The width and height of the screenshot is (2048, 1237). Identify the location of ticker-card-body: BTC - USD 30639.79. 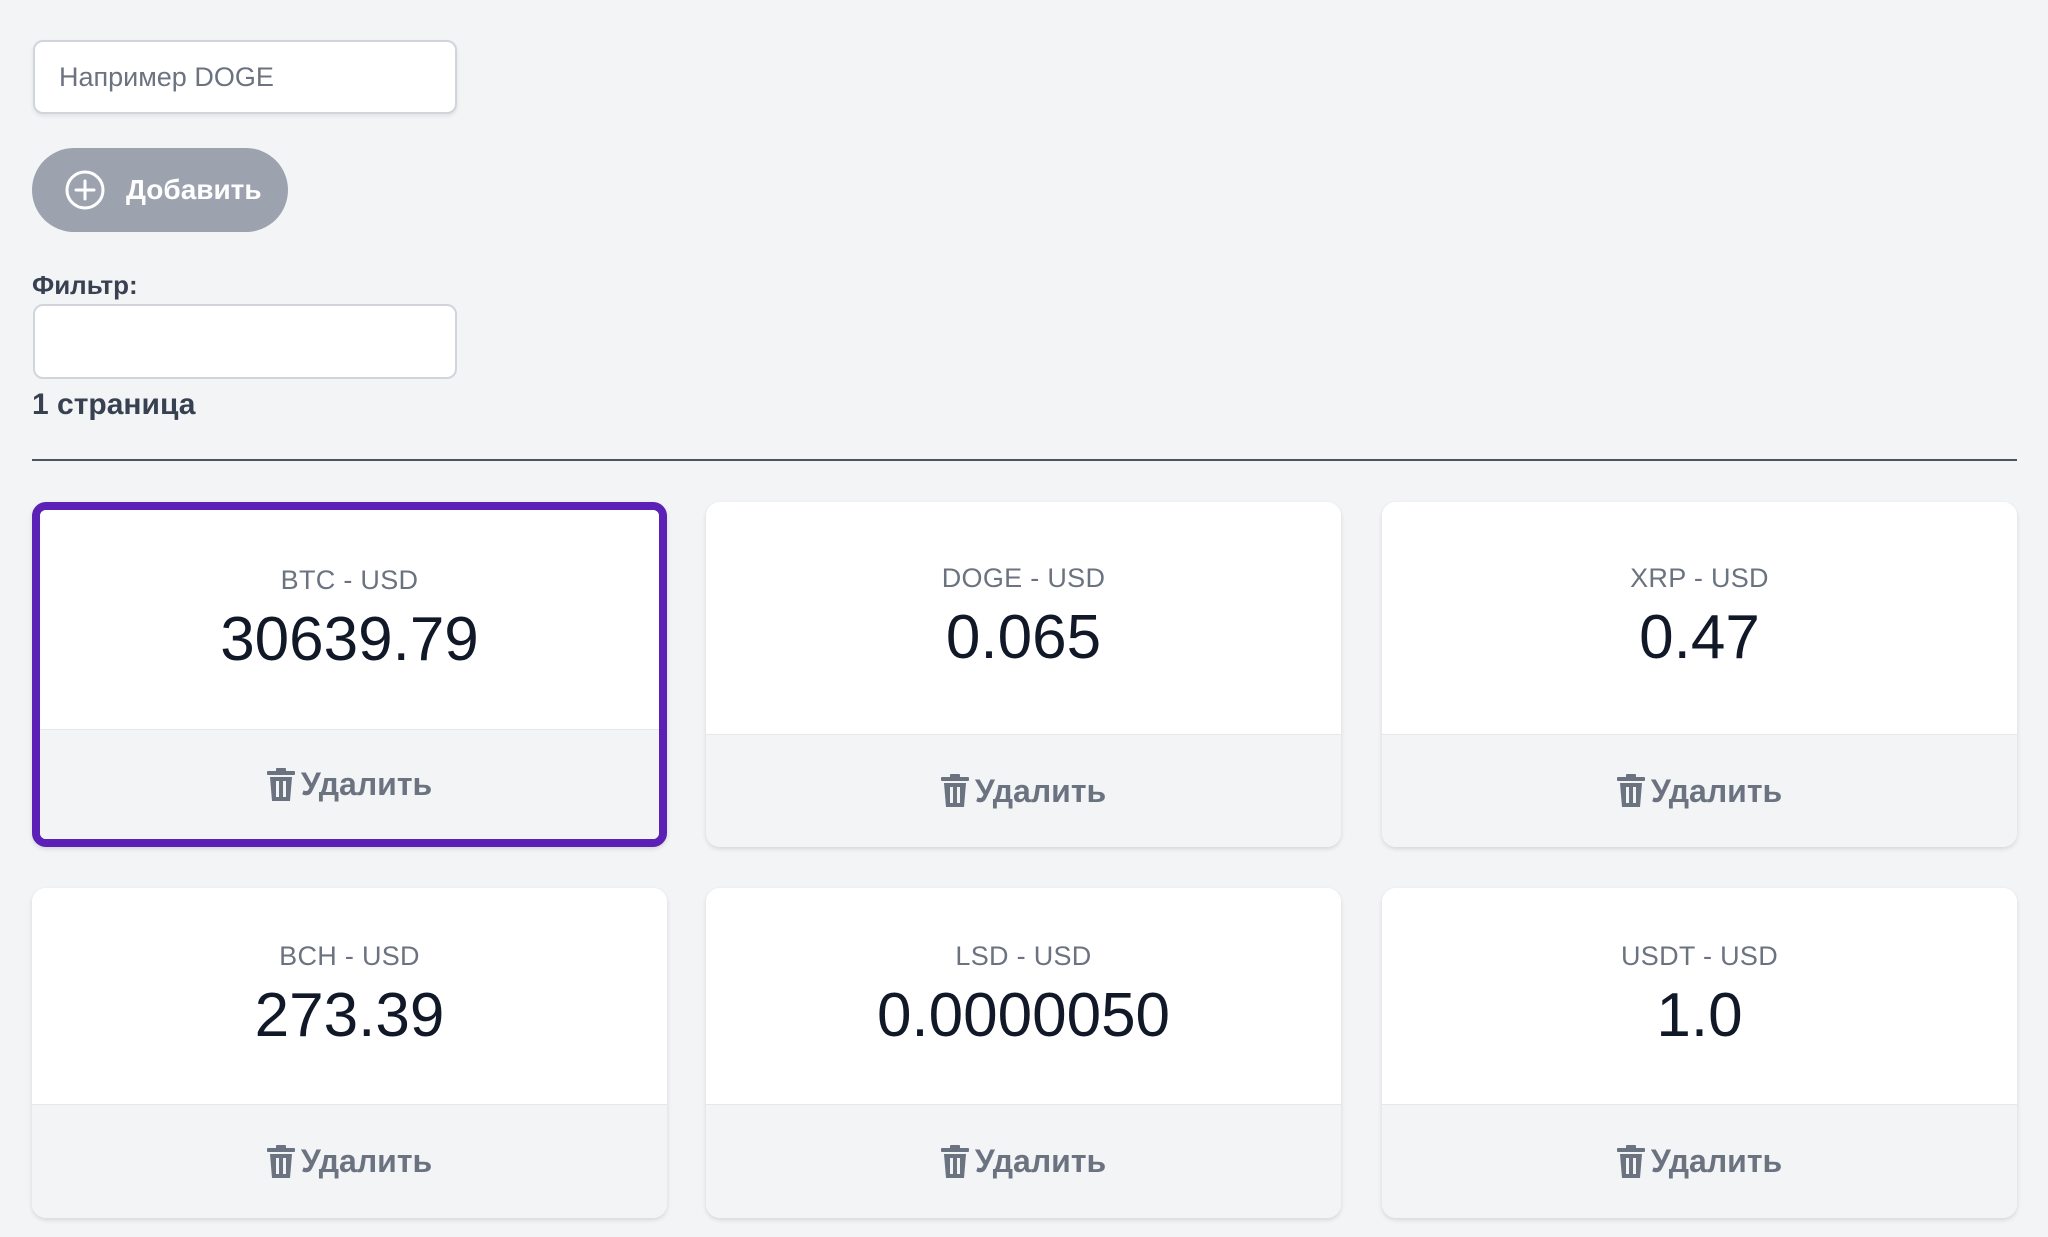
(349, 620).